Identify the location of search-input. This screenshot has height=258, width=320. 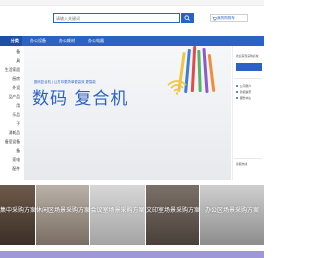
(109, 18).